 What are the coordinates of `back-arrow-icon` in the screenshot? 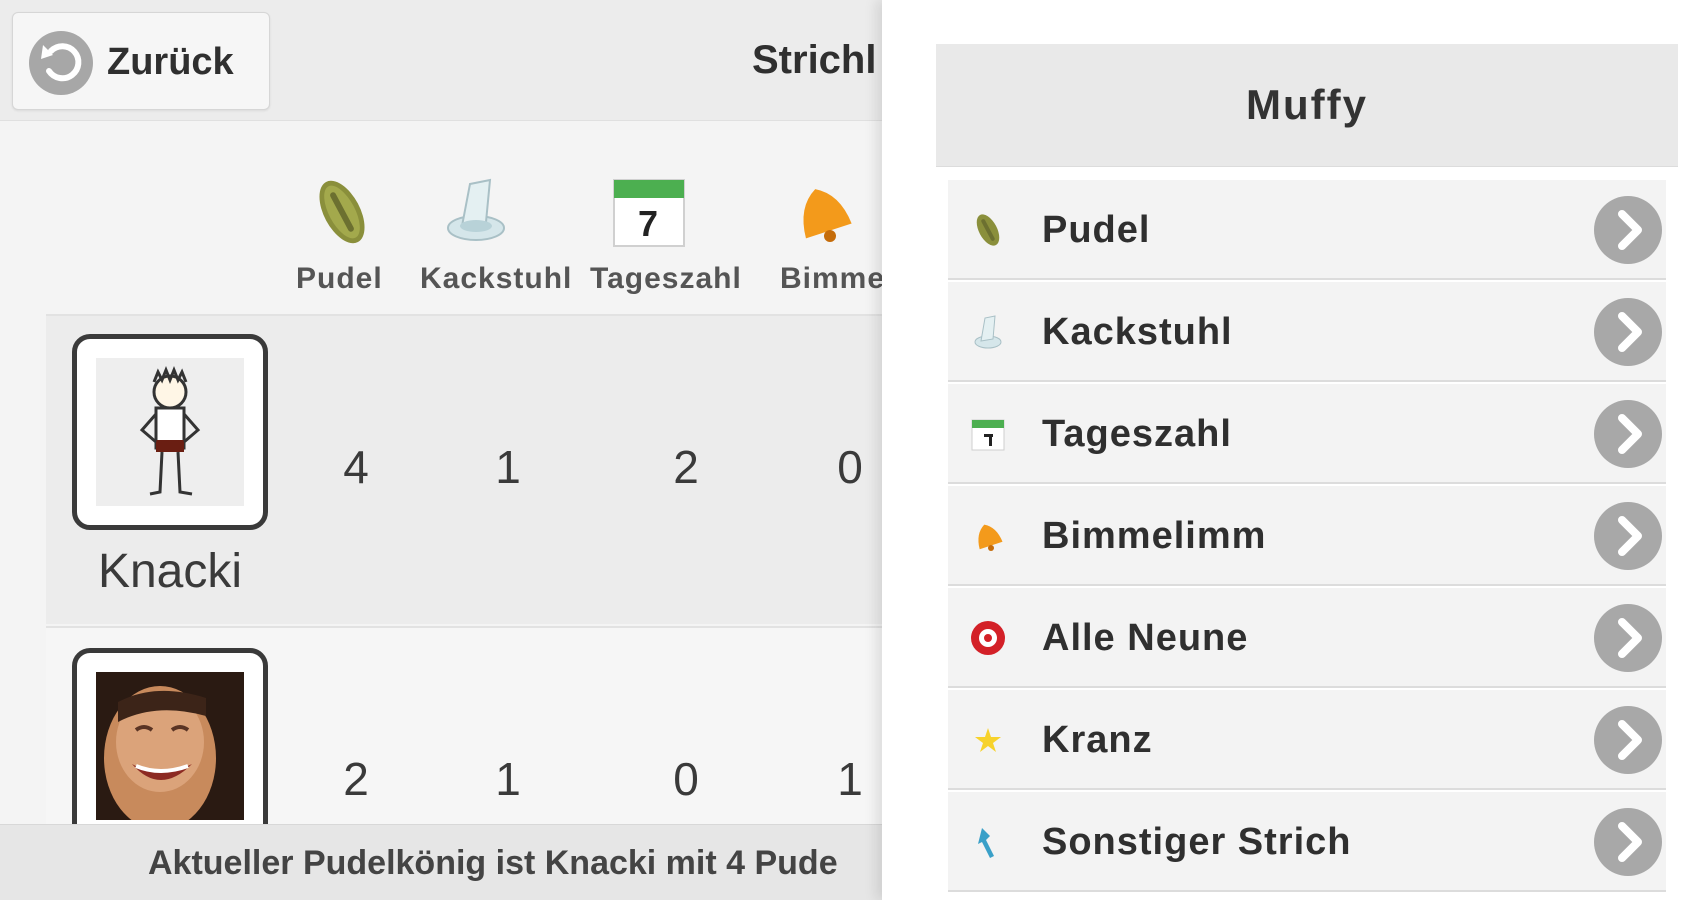 It's located at (61, 63).